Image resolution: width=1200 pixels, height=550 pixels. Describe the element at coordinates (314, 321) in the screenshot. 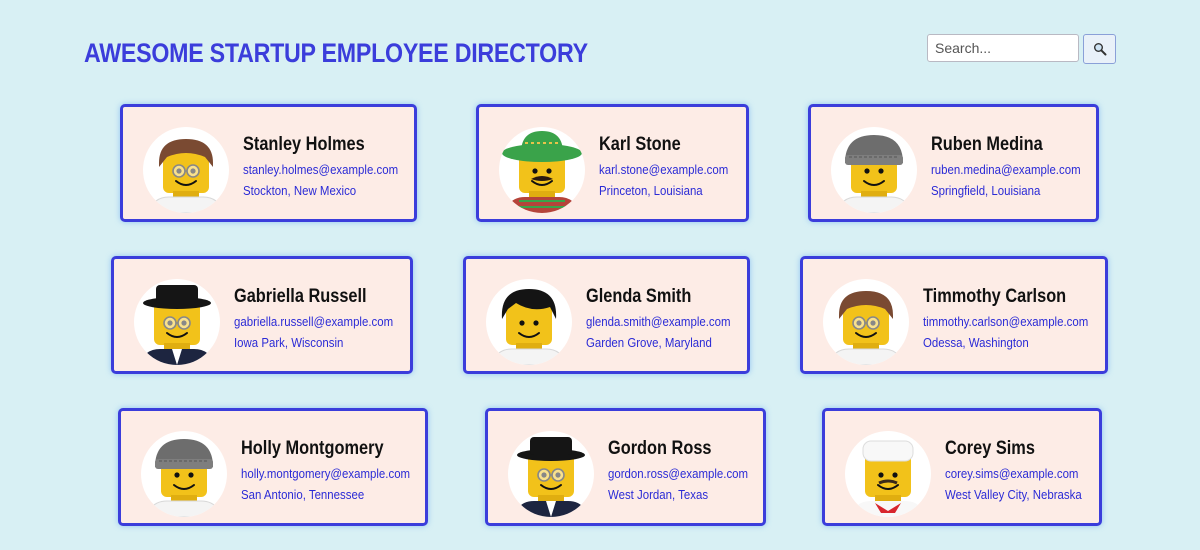

I see `employee-email: gabriella.russell@example.com` at that location.